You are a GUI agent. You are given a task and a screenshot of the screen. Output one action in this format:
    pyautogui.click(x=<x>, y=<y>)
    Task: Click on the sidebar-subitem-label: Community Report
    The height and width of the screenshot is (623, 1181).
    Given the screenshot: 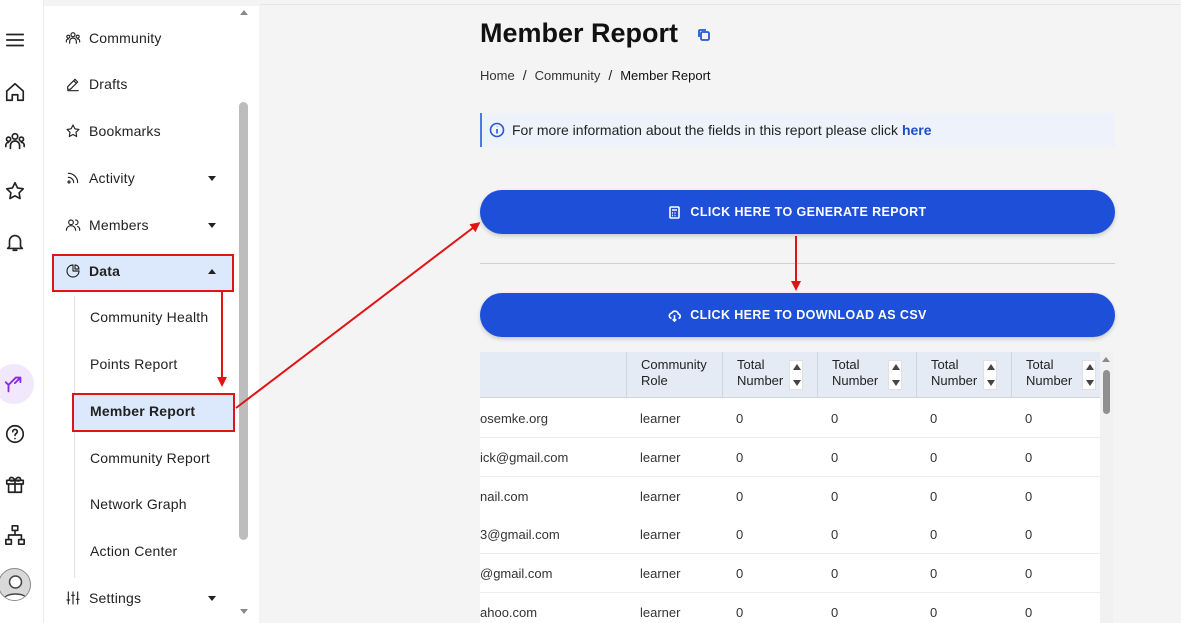 What is the action you would take?
    pyautogui.click(x=150, y=458)
    